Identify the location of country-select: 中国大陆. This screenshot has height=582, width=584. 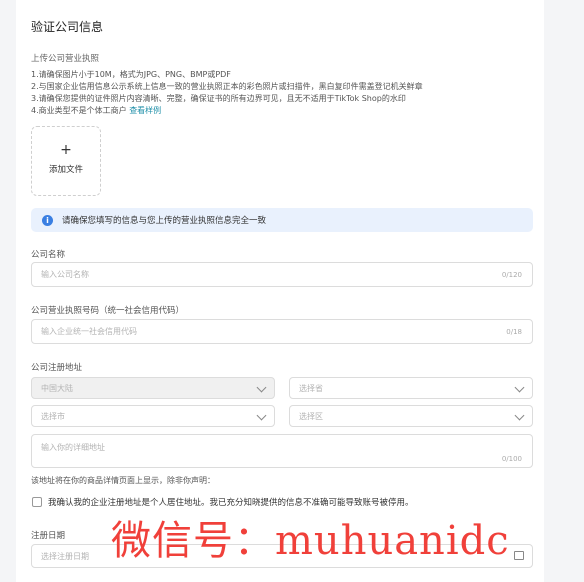
(153, 388).